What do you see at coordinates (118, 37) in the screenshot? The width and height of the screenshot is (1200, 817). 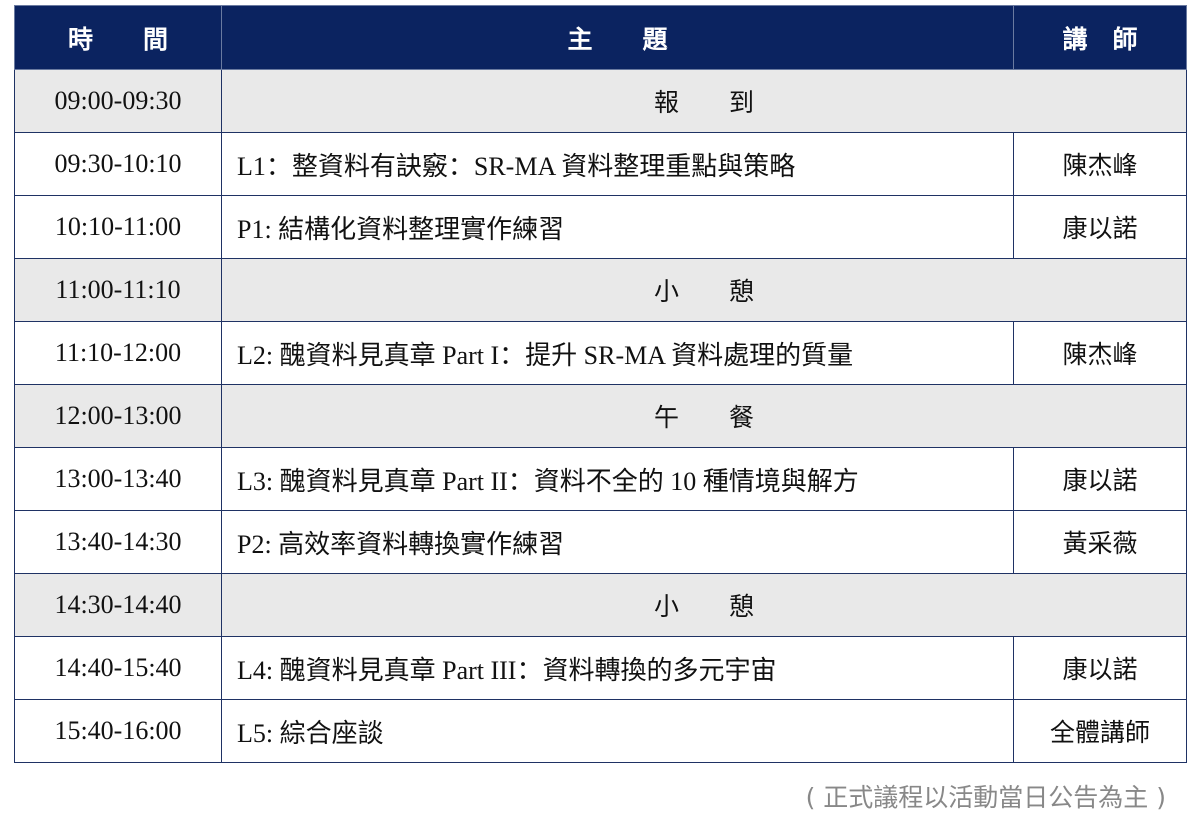 I see `header-time: 時 間` at bounding box center [118, 37].